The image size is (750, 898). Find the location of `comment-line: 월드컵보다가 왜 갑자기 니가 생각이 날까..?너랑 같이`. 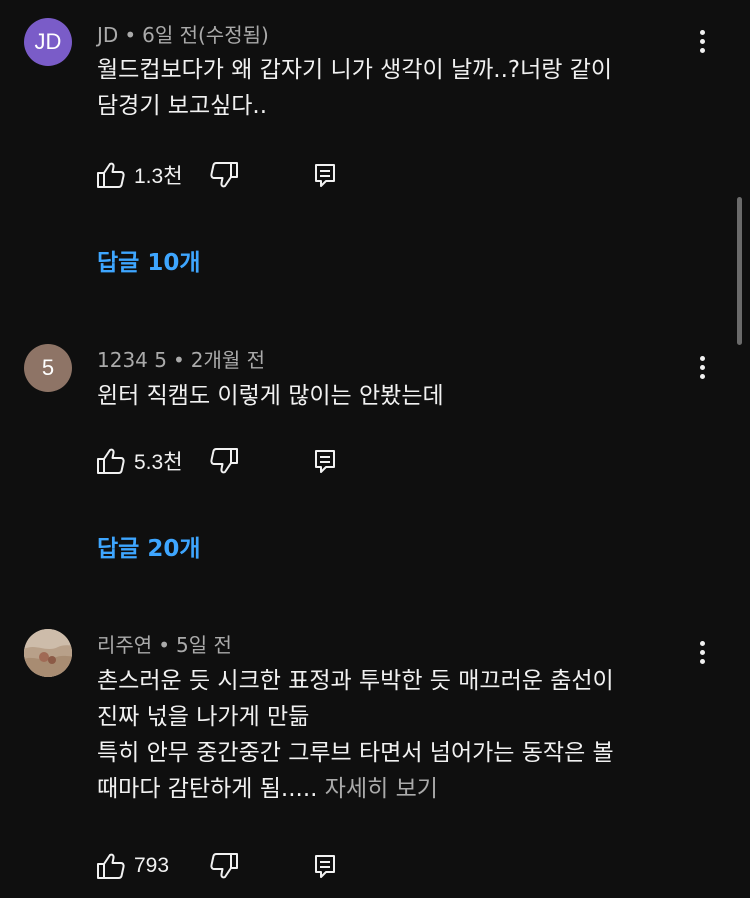

comment-line: 월드컵보다가 왜 갑자기 니가 생각이 날까..?너랑 같이 is located at coordinates (355, 70).